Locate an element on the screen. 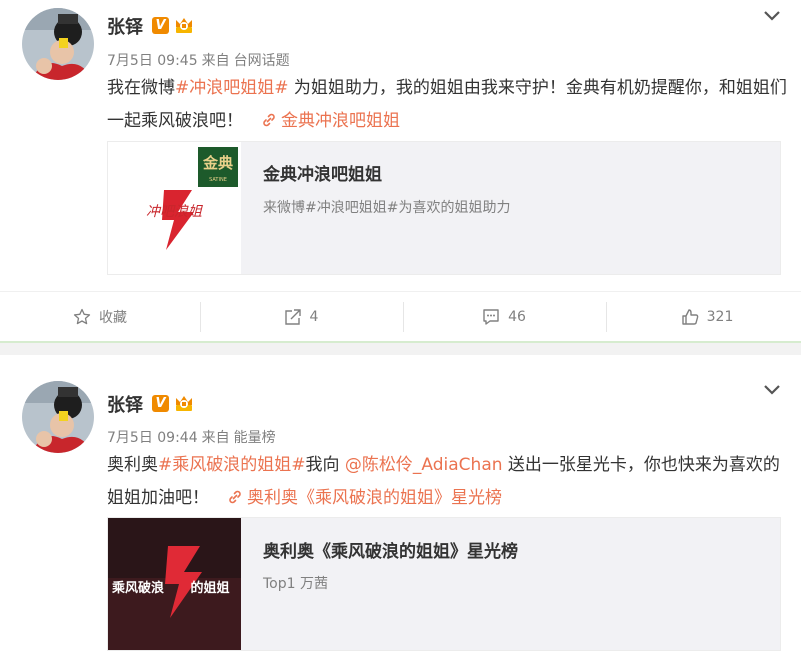 This screenshot has height=651, width=801. like-count: 321 is located at coordinates (720, 317).